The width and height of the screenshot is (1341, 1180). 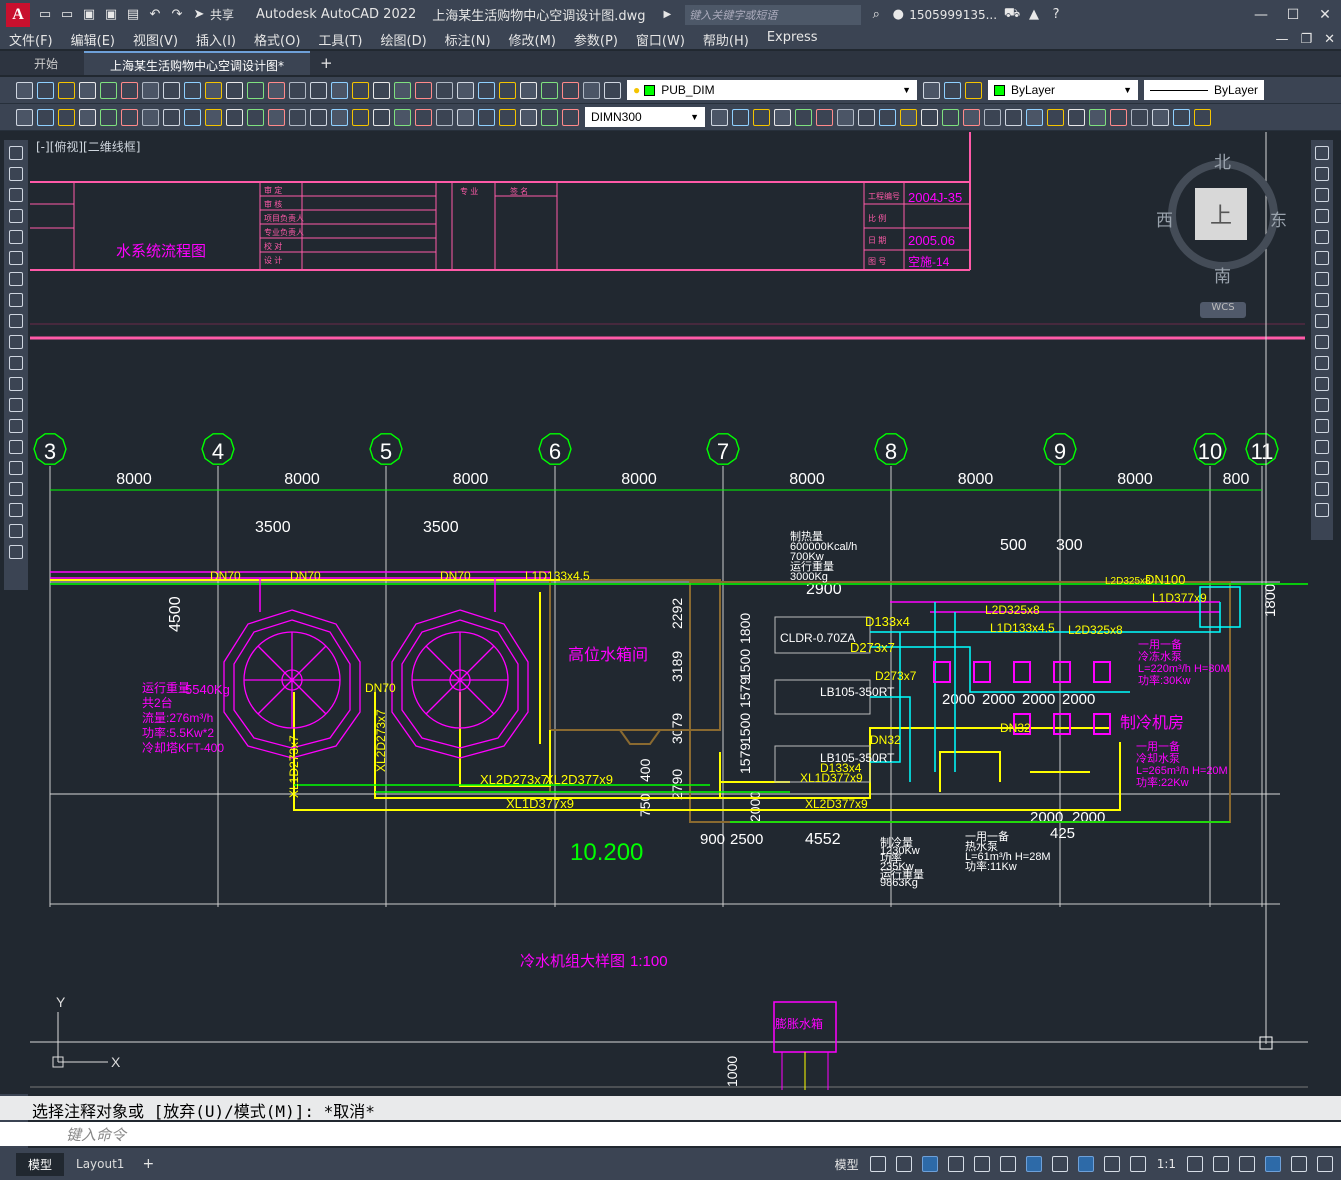 I want to click on maximize-icon: ☐, so click(x=1293, y=15).